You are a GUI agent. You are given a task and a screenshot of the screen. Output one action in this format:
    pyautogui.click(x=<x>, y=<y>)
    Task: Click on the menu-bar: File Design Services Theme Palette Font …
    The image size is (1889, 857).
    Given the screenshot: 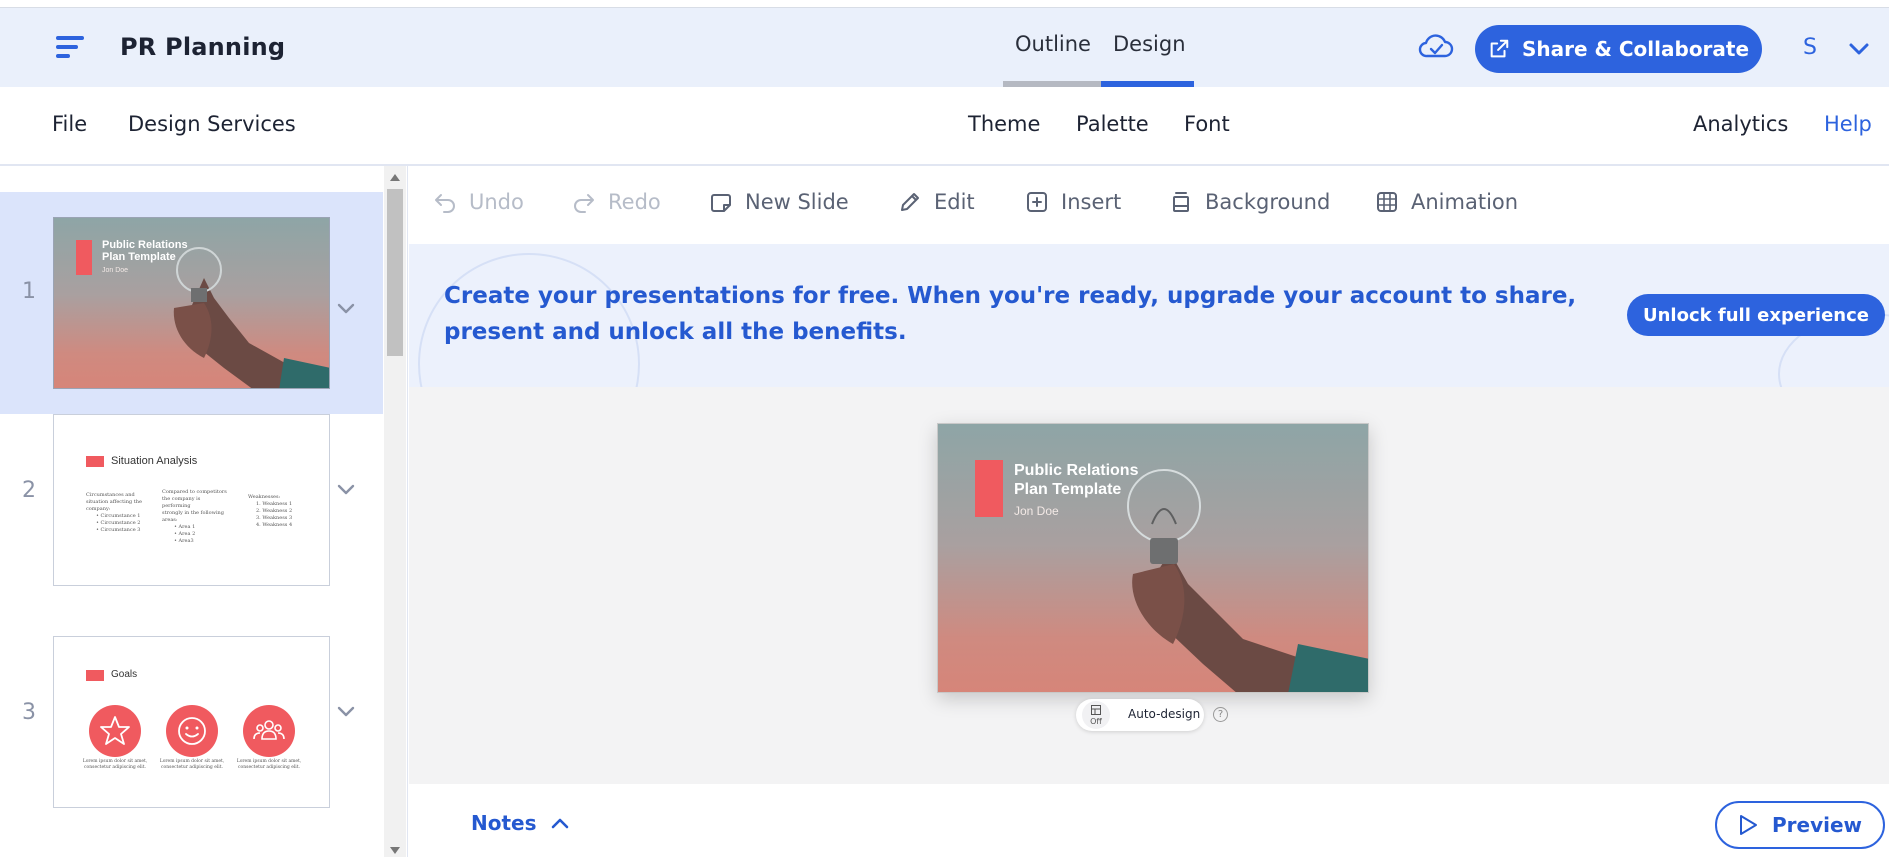 What is the action you would take?
    pyautogui.click(x=944, y=126)
    